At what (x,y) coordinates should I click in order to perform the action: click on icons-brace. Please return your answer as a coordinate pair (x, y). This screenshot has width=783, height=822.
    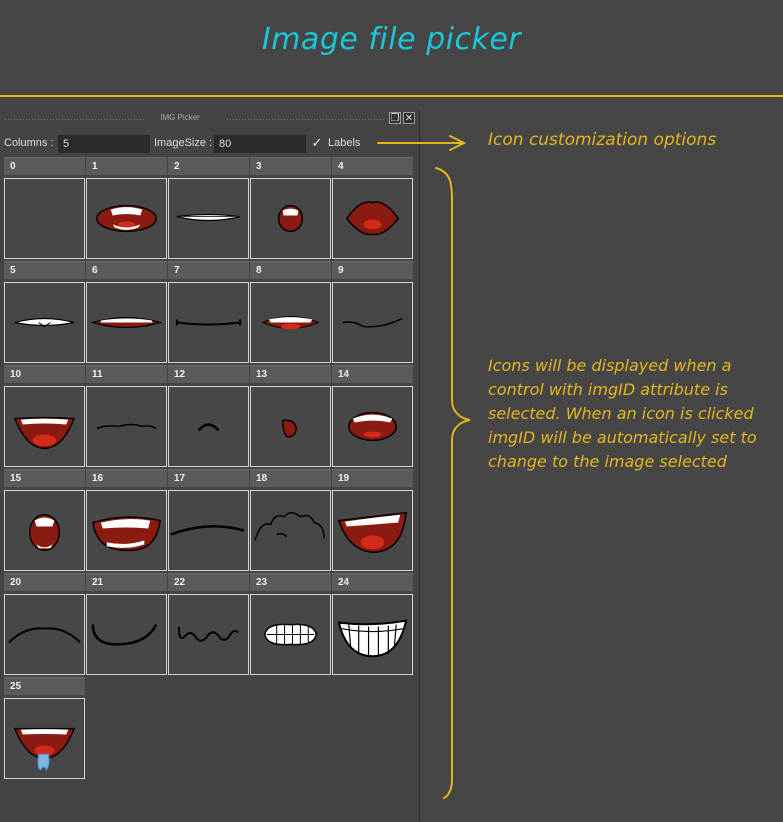
    Looking at the image, I should click on (453, 483).